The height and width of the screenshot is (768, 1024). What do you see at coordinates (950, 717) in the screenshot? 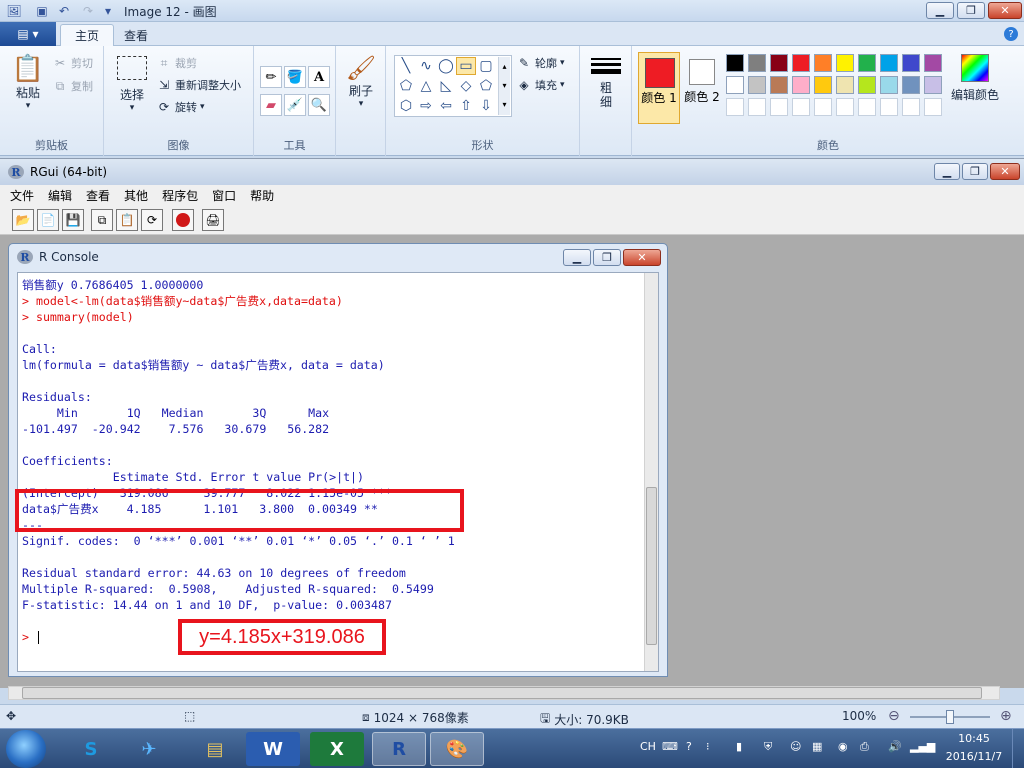
I see `zoom-slider-thumb` at bounding box center [950, 717].